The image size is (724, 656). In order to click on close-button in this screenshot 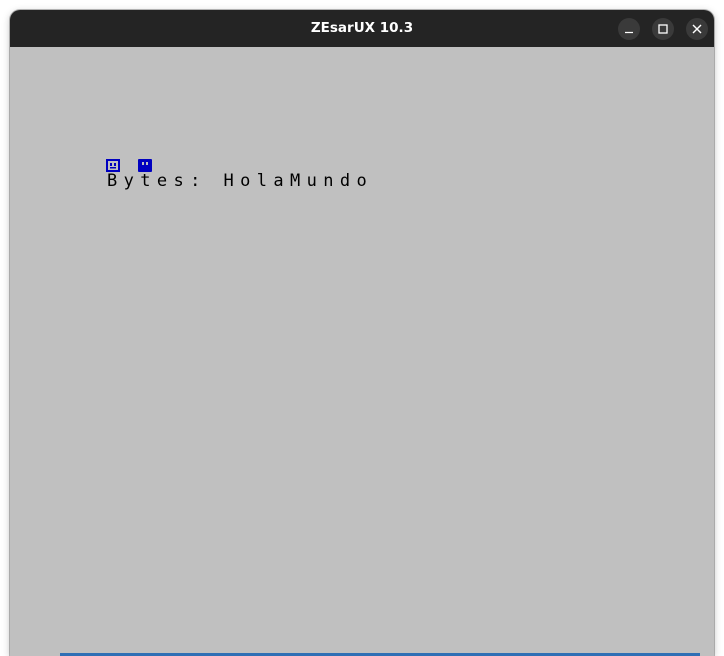, I will do `click(697, 29)`.